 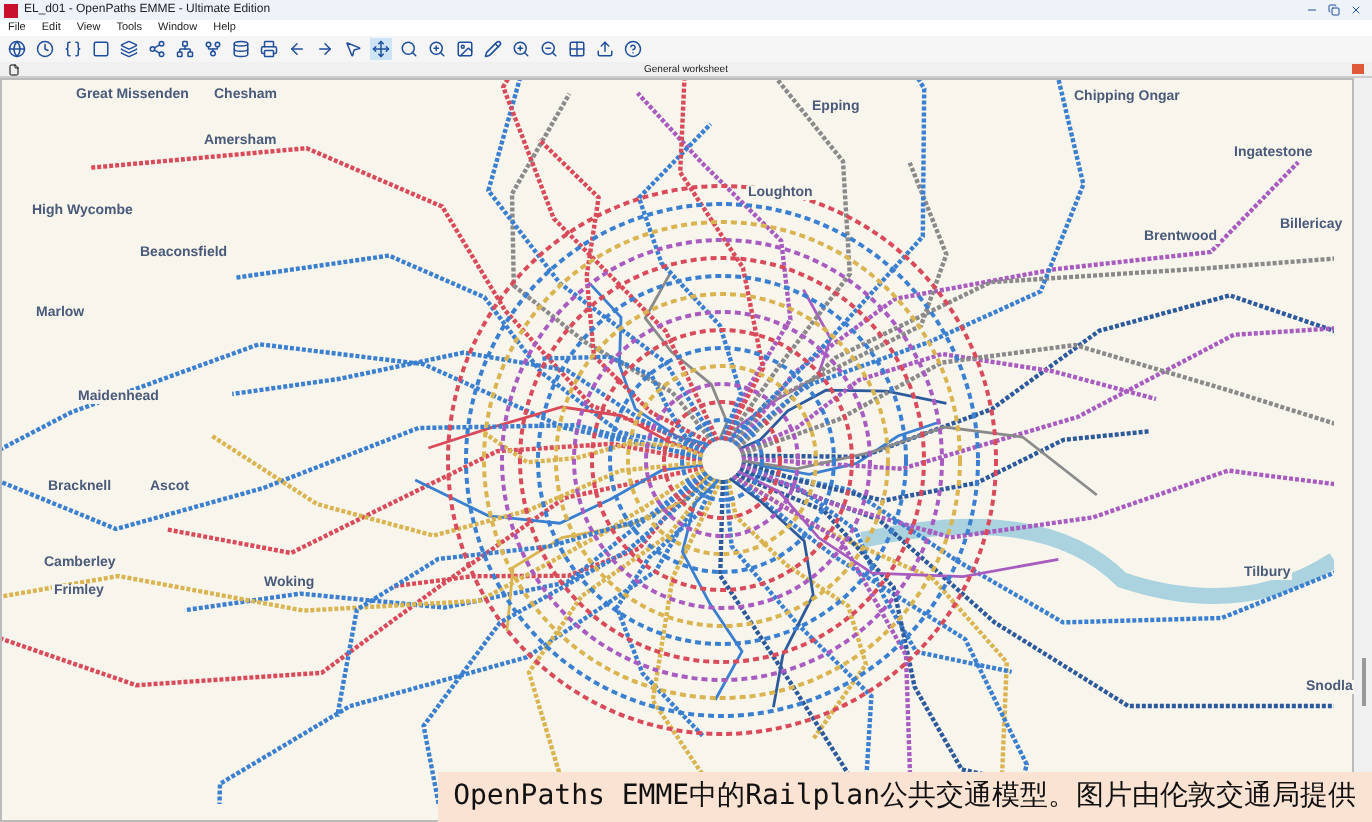 What do you see at coordinates (381, 49) in the screenshot?
I see `move-button` at bounding box center [381, 49].